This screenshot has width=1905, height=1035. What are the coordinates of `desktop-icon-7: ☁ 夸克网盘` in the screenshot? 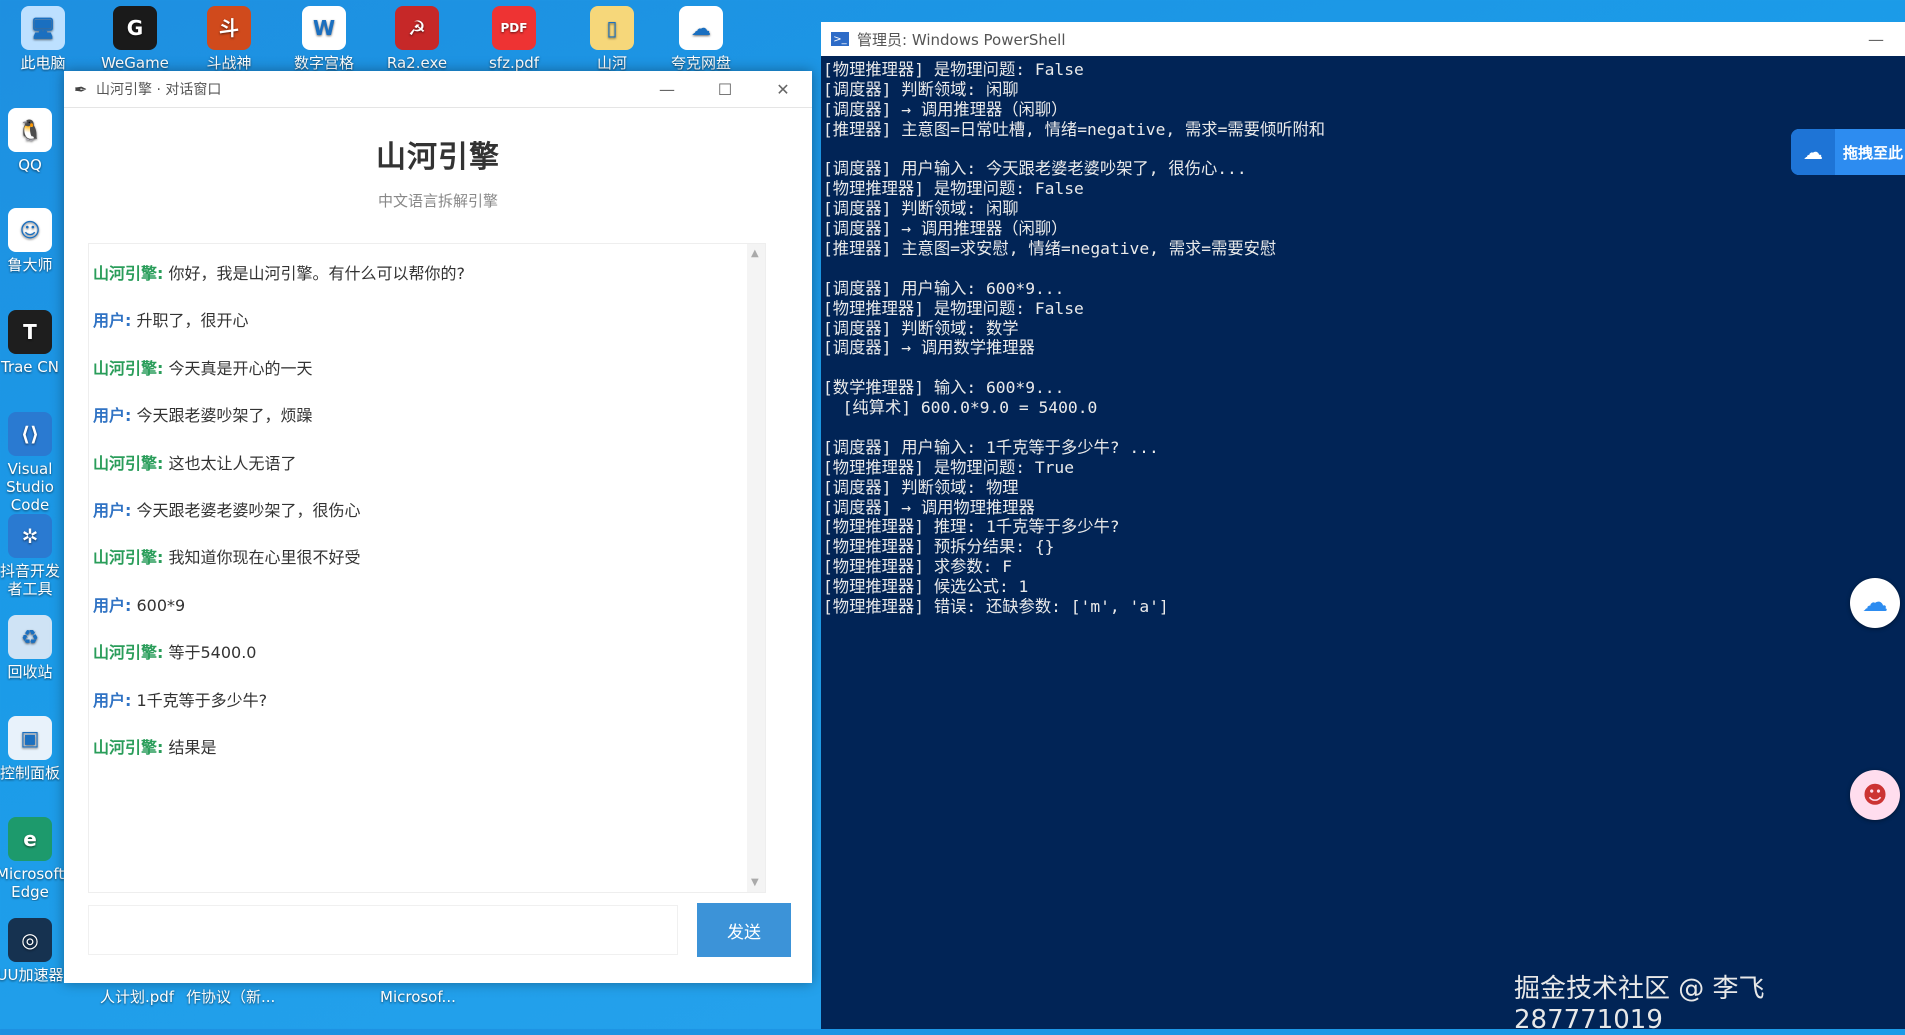 It's located at (701, 39).